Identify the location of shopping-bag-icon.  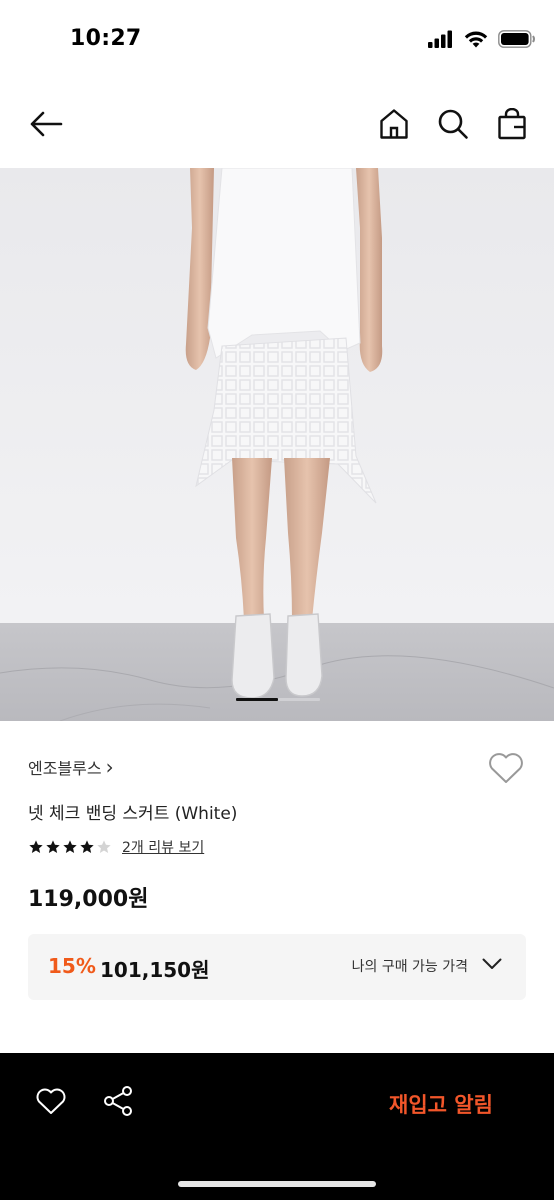
(512, 125).